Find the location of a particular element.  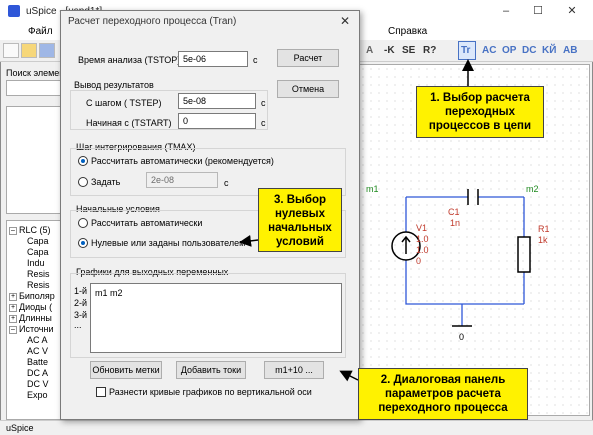

callout-2-line-2: параметров расчета is located at coordinates (443, 394).